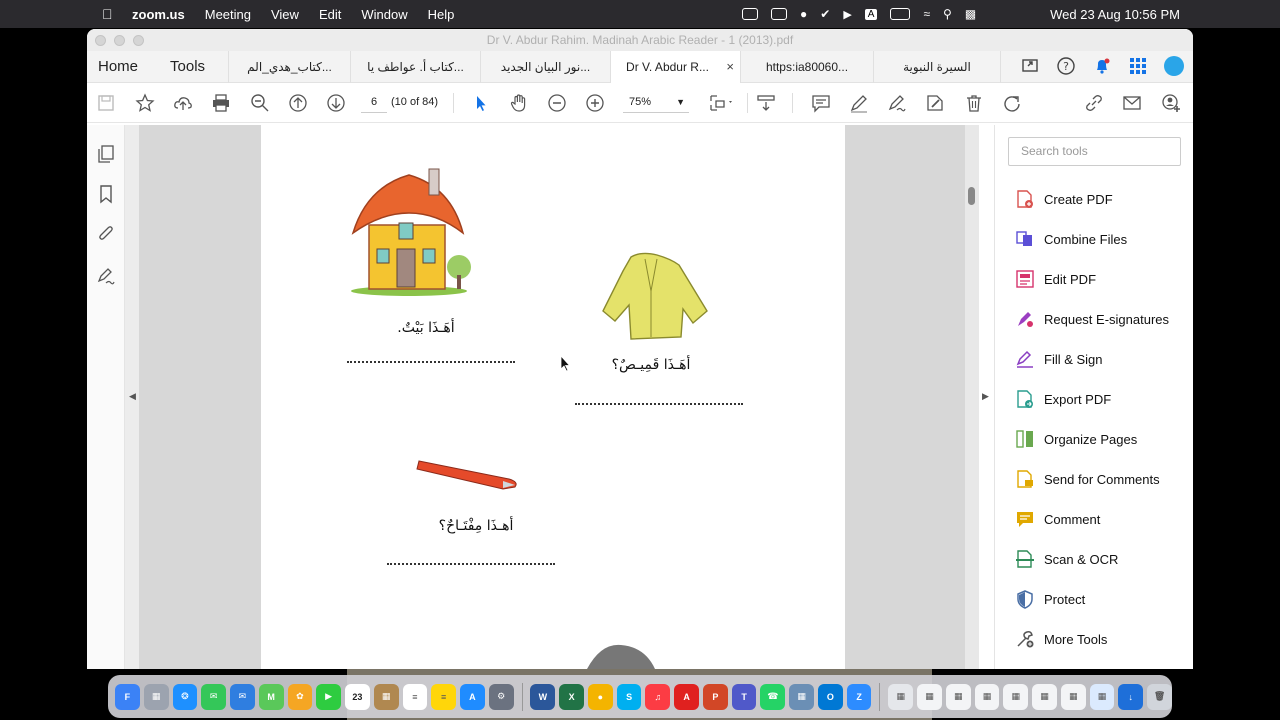 This screenshot has width=1280, height=720. Describe the element at coordinates (221, 103) in the screenshot. I see `print-icon` at that location.